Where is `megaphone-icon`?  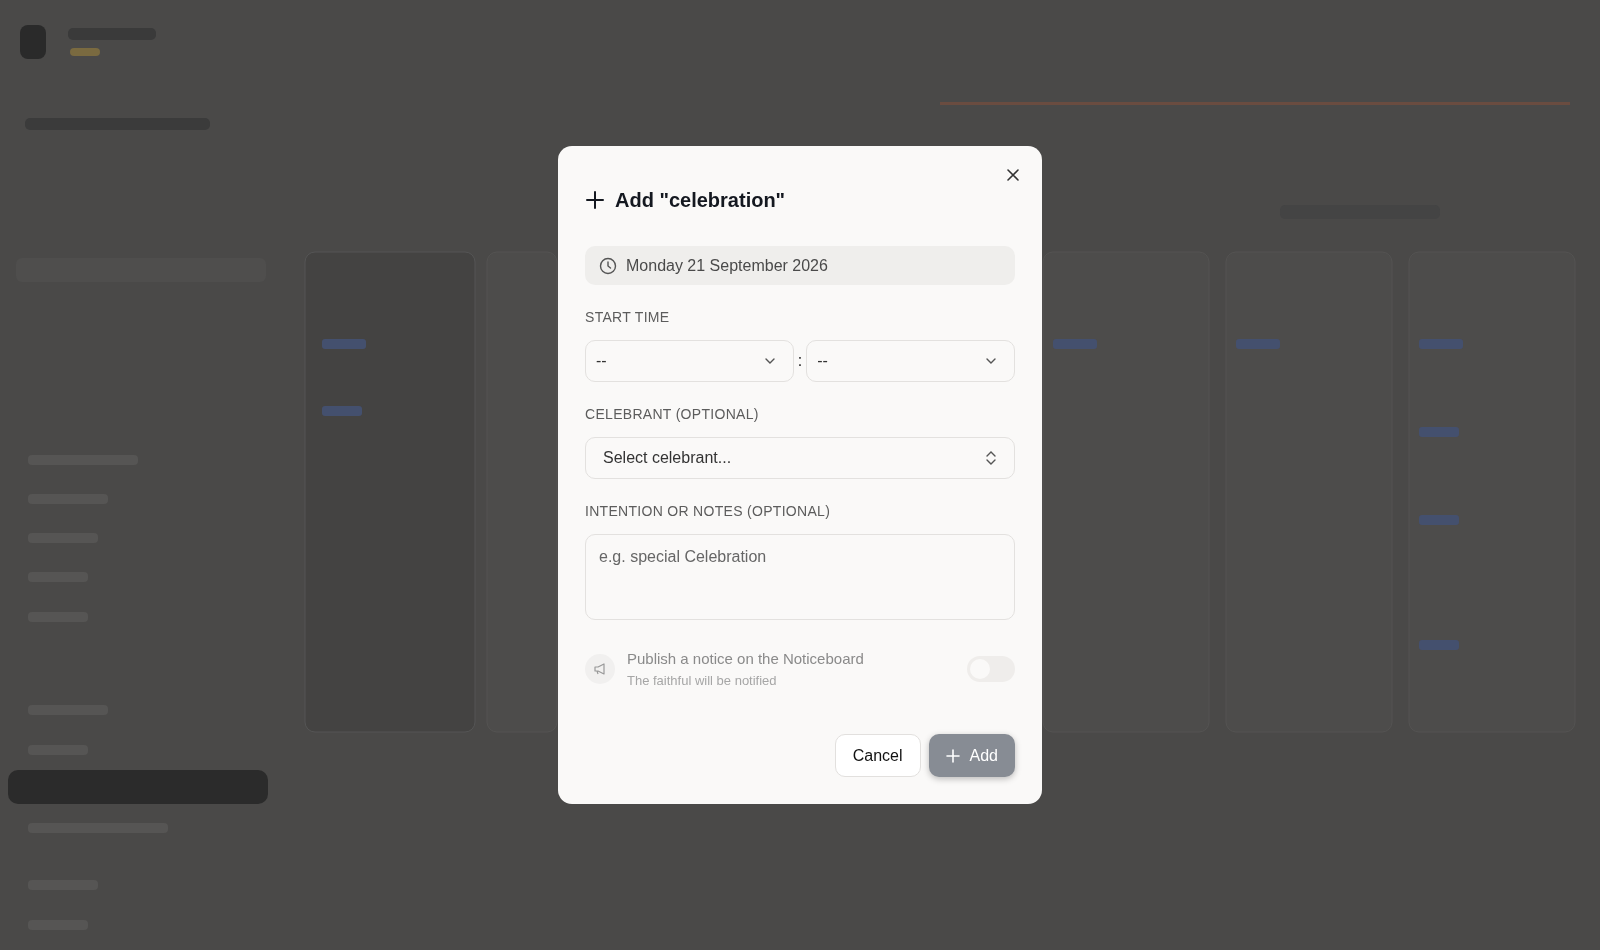 megaphone-icon is located at coordinates (600, 669).